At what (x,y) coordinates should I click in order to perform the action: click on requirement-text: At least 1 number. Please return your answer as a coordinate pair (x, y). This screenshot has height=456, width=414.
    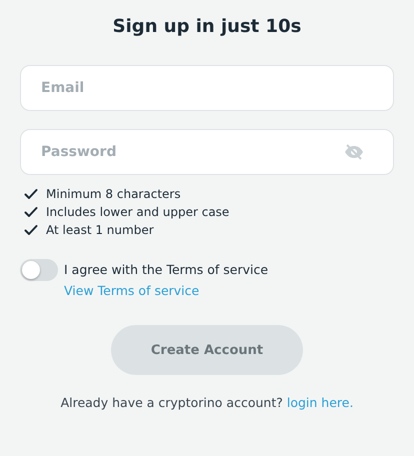
    Looking at the image, I should click on (100, 230).